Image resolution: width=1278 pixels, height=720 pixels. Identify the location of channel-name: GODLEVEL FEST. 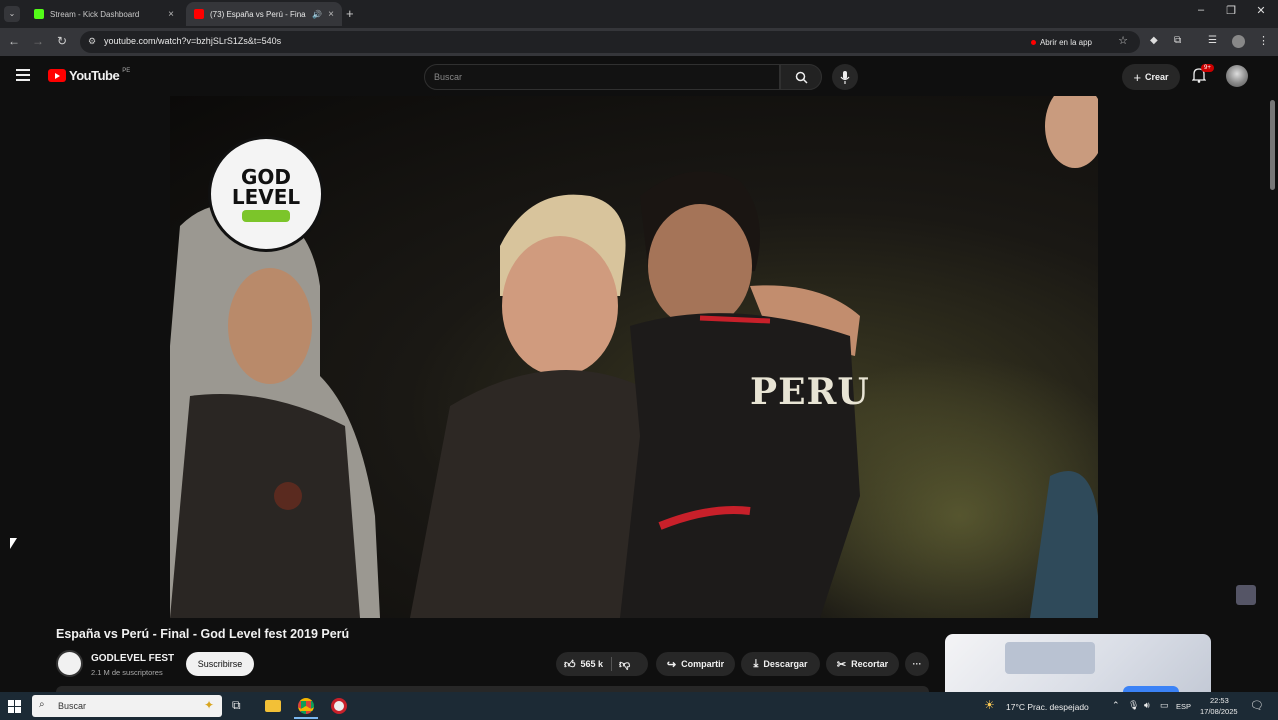
(132, 658).